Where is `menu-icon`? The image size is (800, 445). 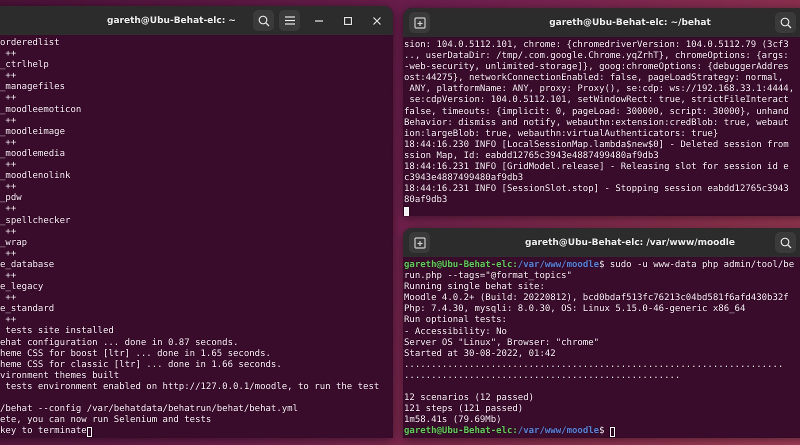 menu-icon is located at coordinates (289, 20).